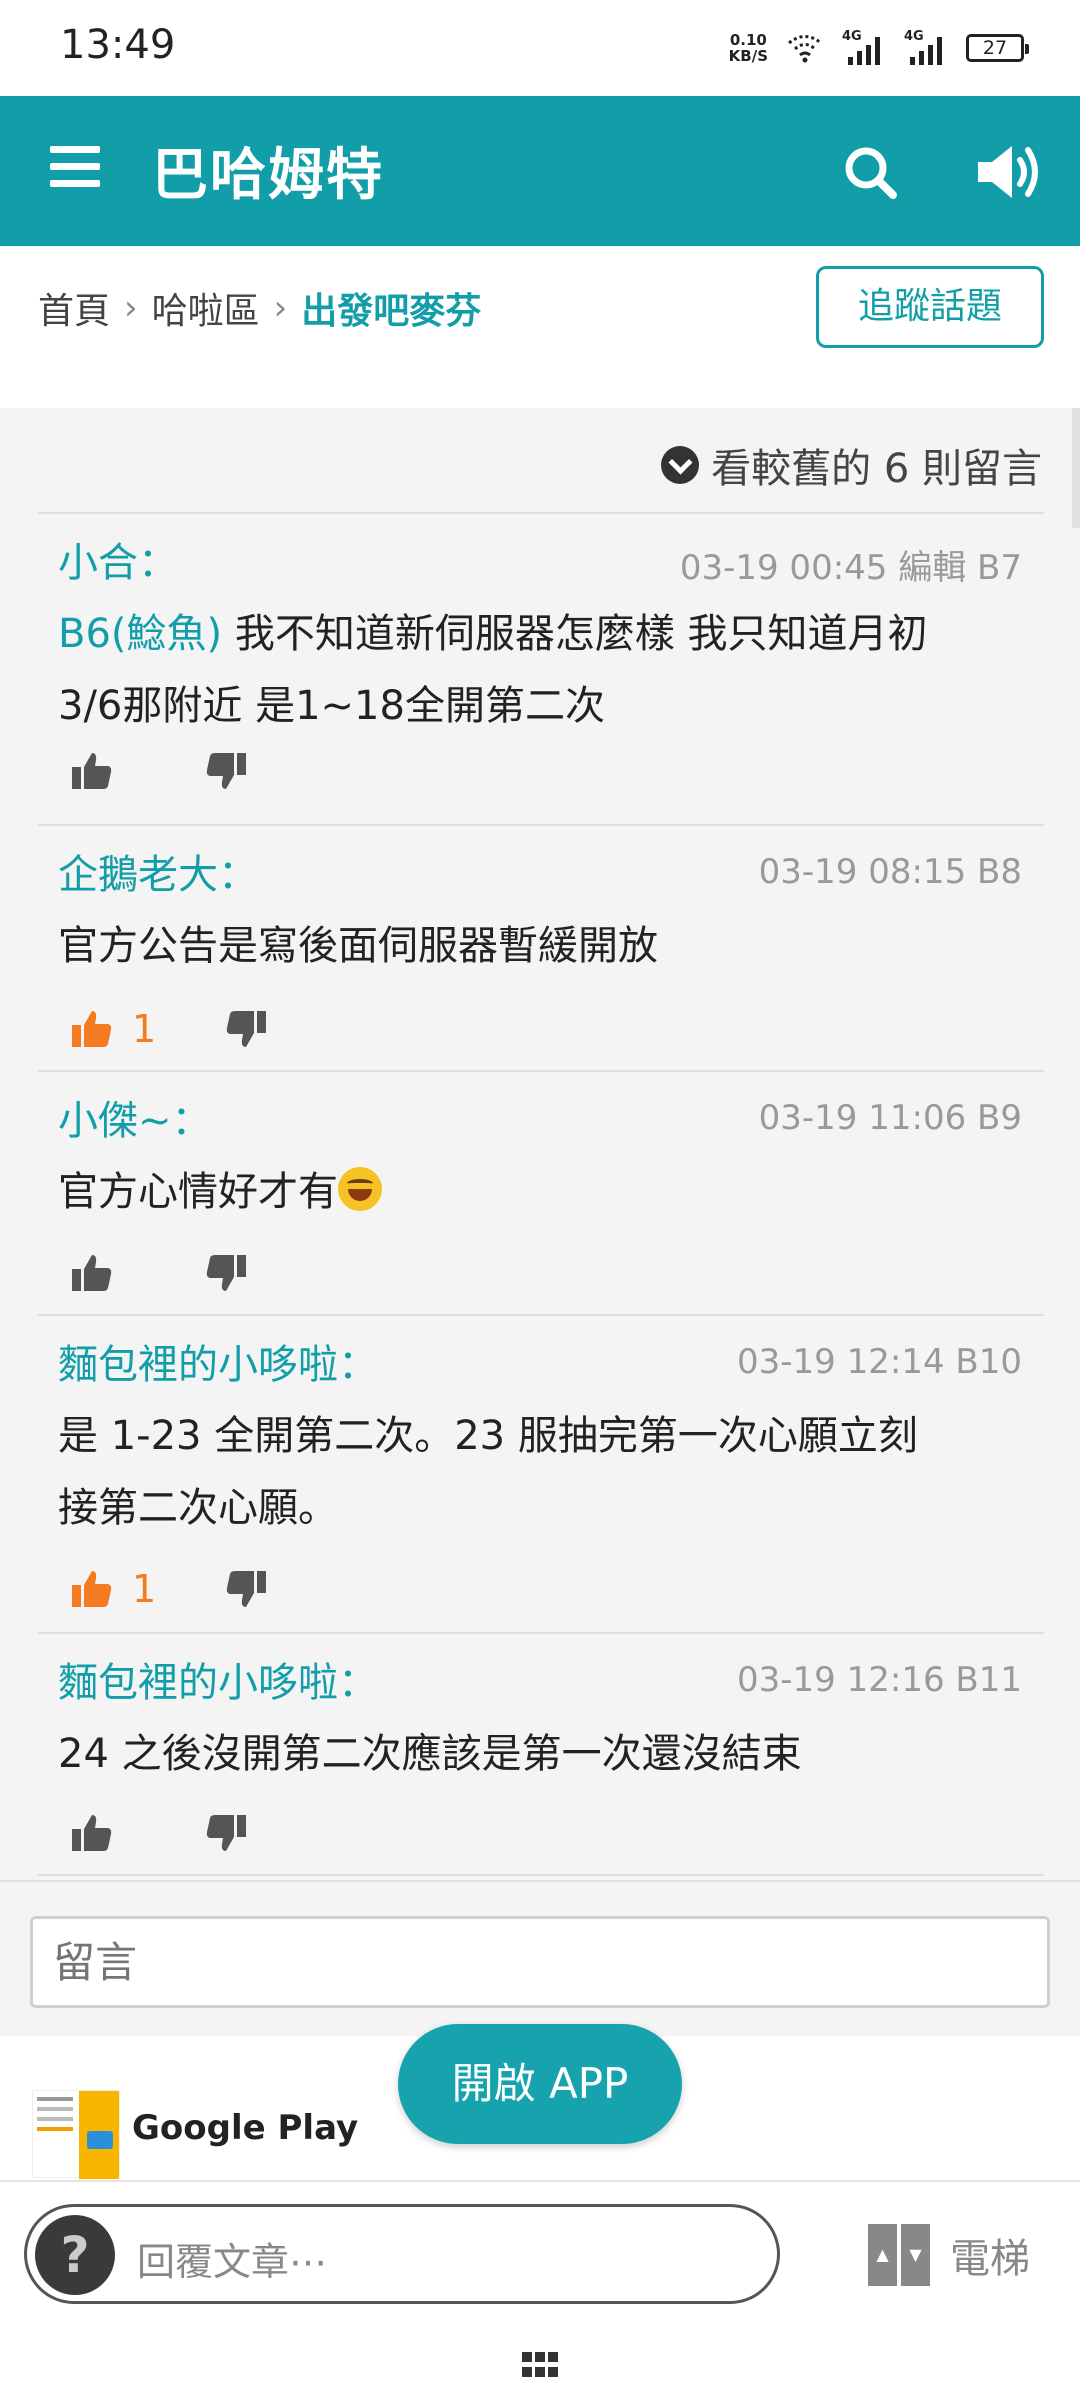  Describe the element at coordinates (74, 308) in the screenshot. I see `breadcrumb-home: 首頁` at that location.